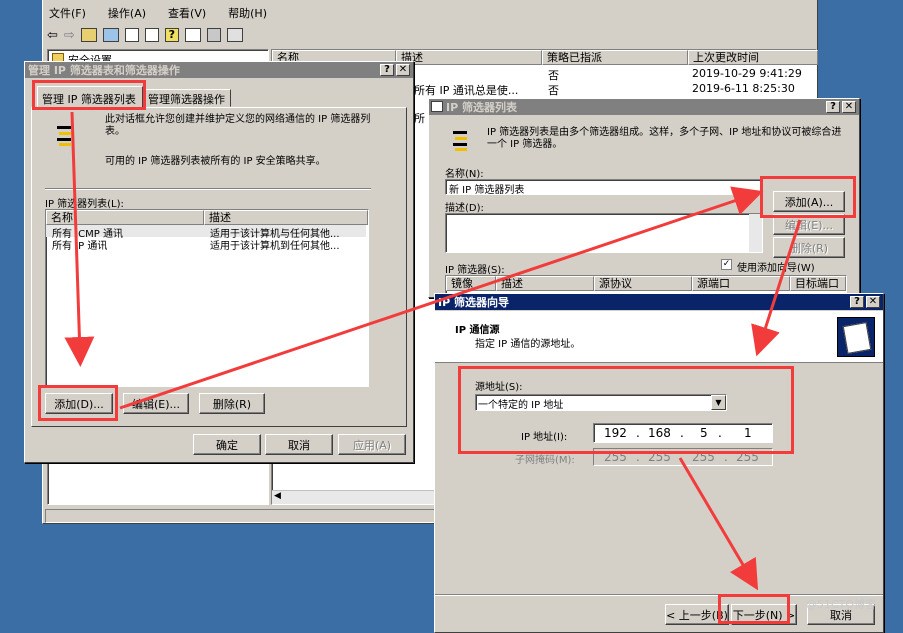 The height and width of the screenshot is (633, 903). I want to click on watermark: @51CTO博客, so click(841, 604).